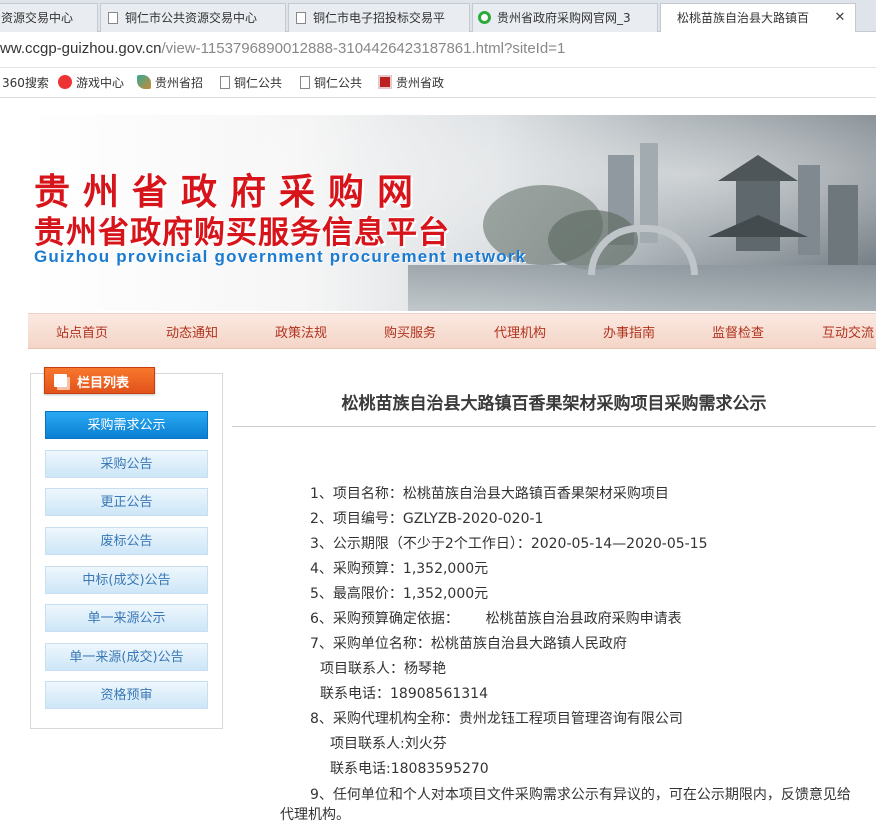 The height and width of the screenshot is (836, 876). Describe the element at coordinates (126, 580) in the screenshot. I see `sidebar-item-award-notice: 中标(成交)公告` at that location.